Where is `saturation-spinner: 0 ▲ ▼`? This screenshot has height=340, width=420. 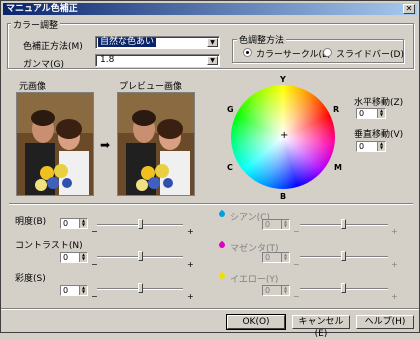
saturation-spinner: 0 ▲ ▼ is located at coordinates (74, 290).